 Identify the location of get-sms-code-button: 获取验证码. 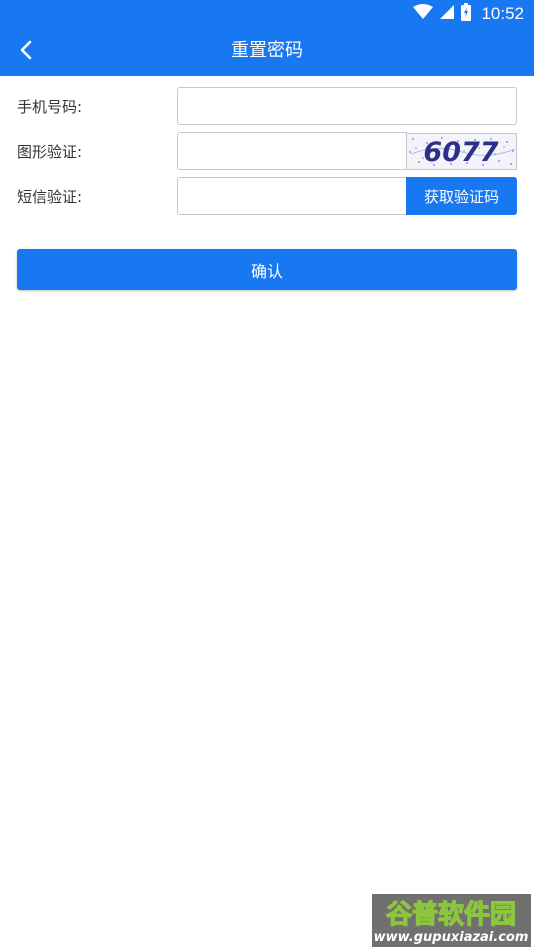
(461, 196).